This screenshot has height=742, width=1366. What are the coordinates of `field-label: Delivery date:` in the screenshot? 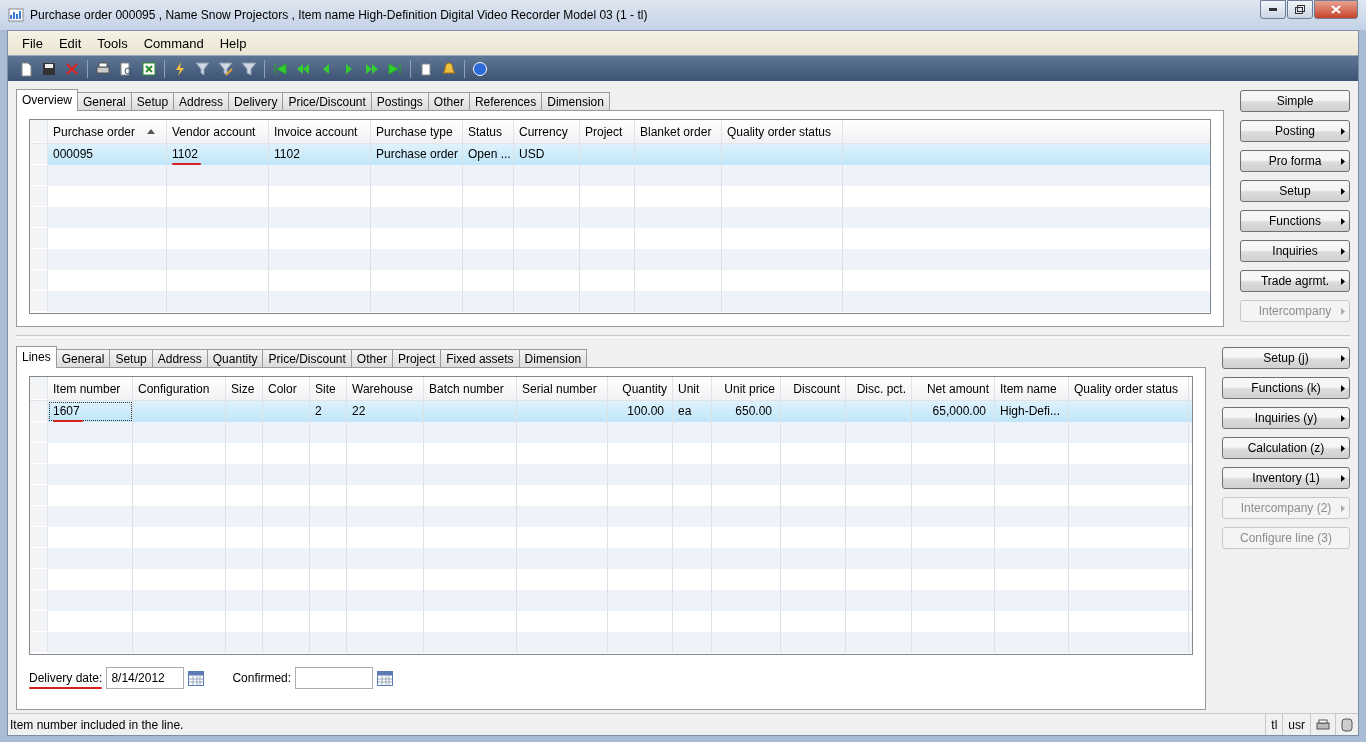 It's located at (66, 680).